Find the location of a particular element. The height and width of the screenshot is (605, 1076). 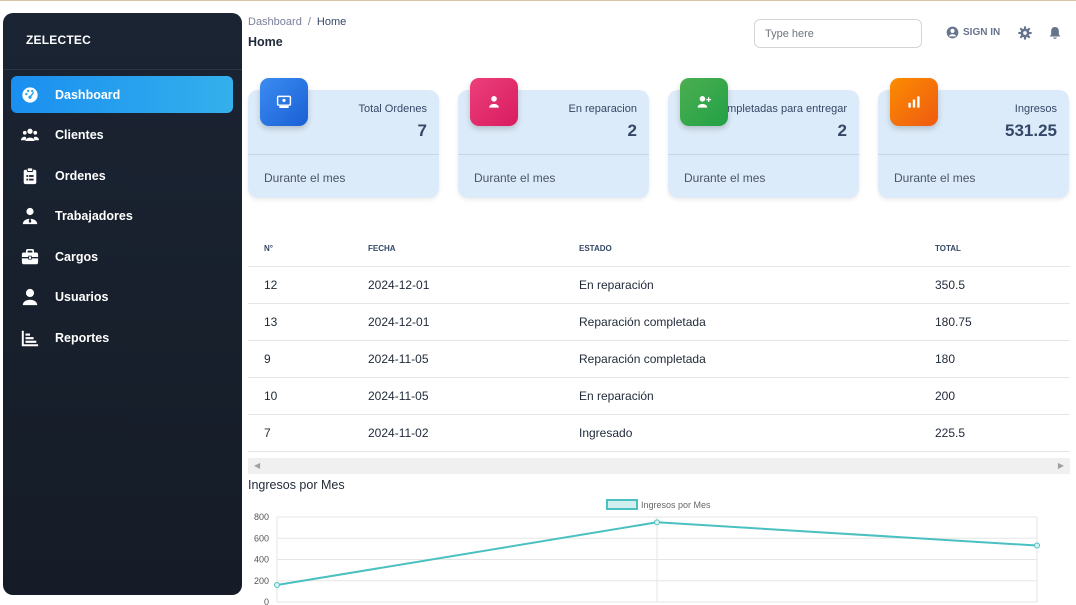

column-header: ESTADO is located at coordinates (757, 249).